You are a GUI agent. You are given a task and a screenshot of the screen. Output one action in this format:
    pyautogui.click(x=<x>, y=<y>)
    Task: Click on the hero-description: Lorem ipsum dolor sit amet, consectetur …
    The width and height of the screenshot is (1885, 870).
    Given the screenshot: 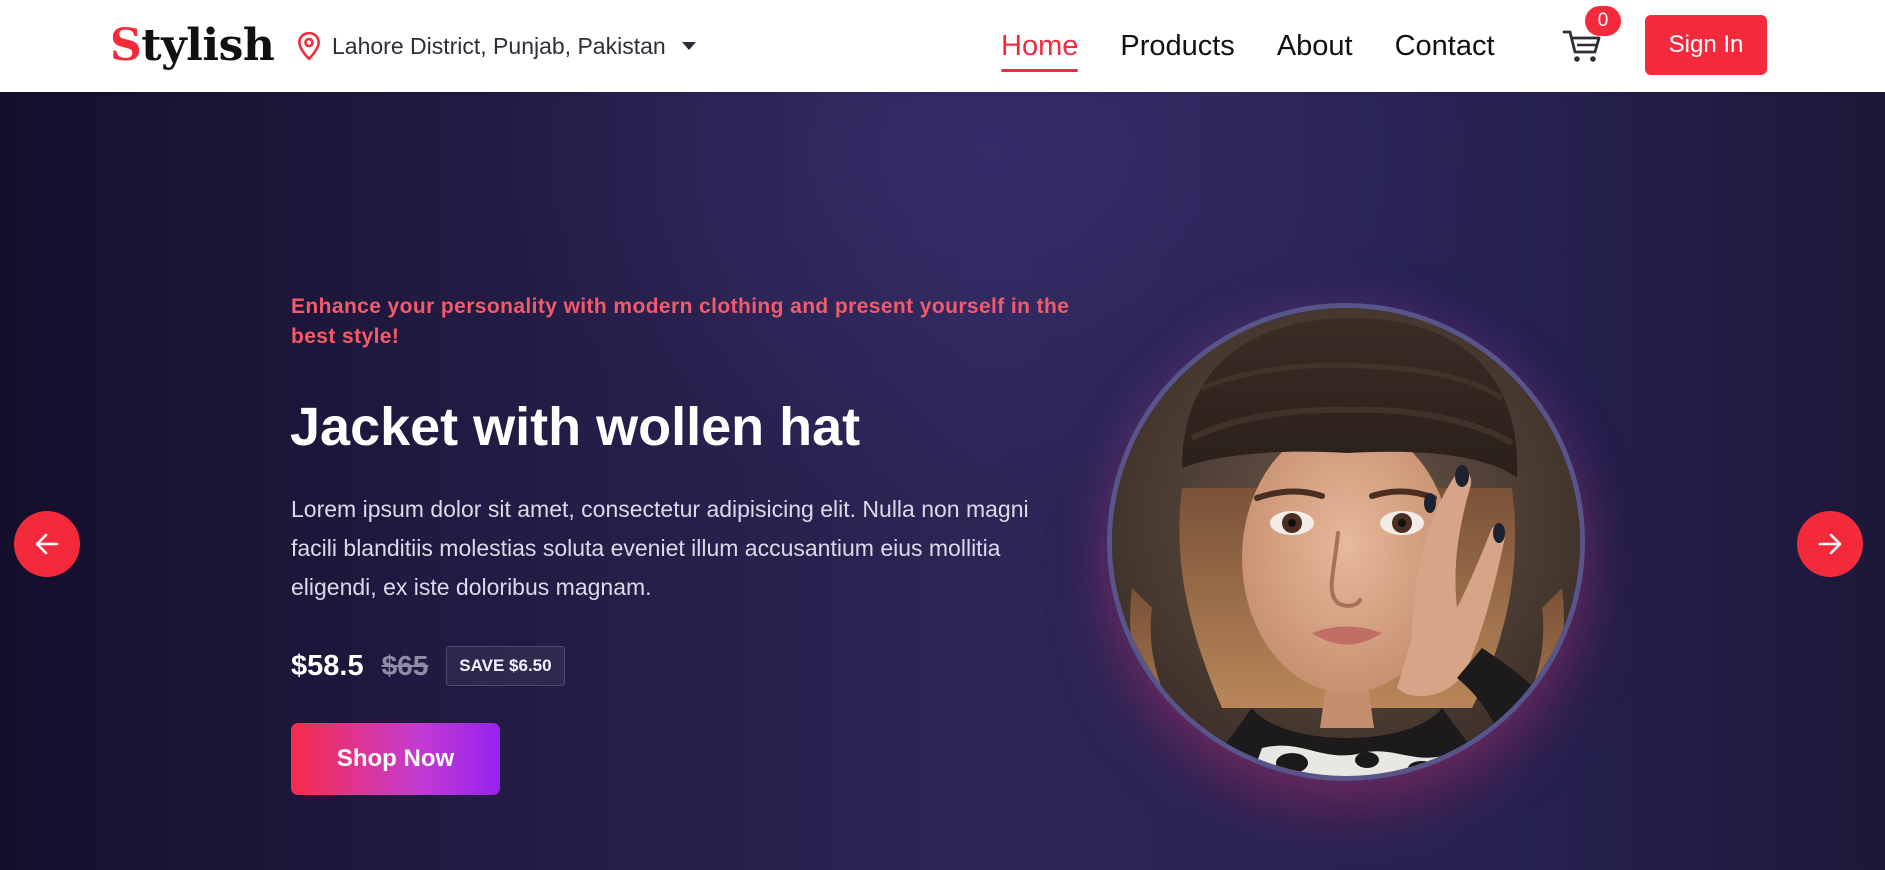 What is the action you would take?
    pyautogui.click(x=660, y=548)
    